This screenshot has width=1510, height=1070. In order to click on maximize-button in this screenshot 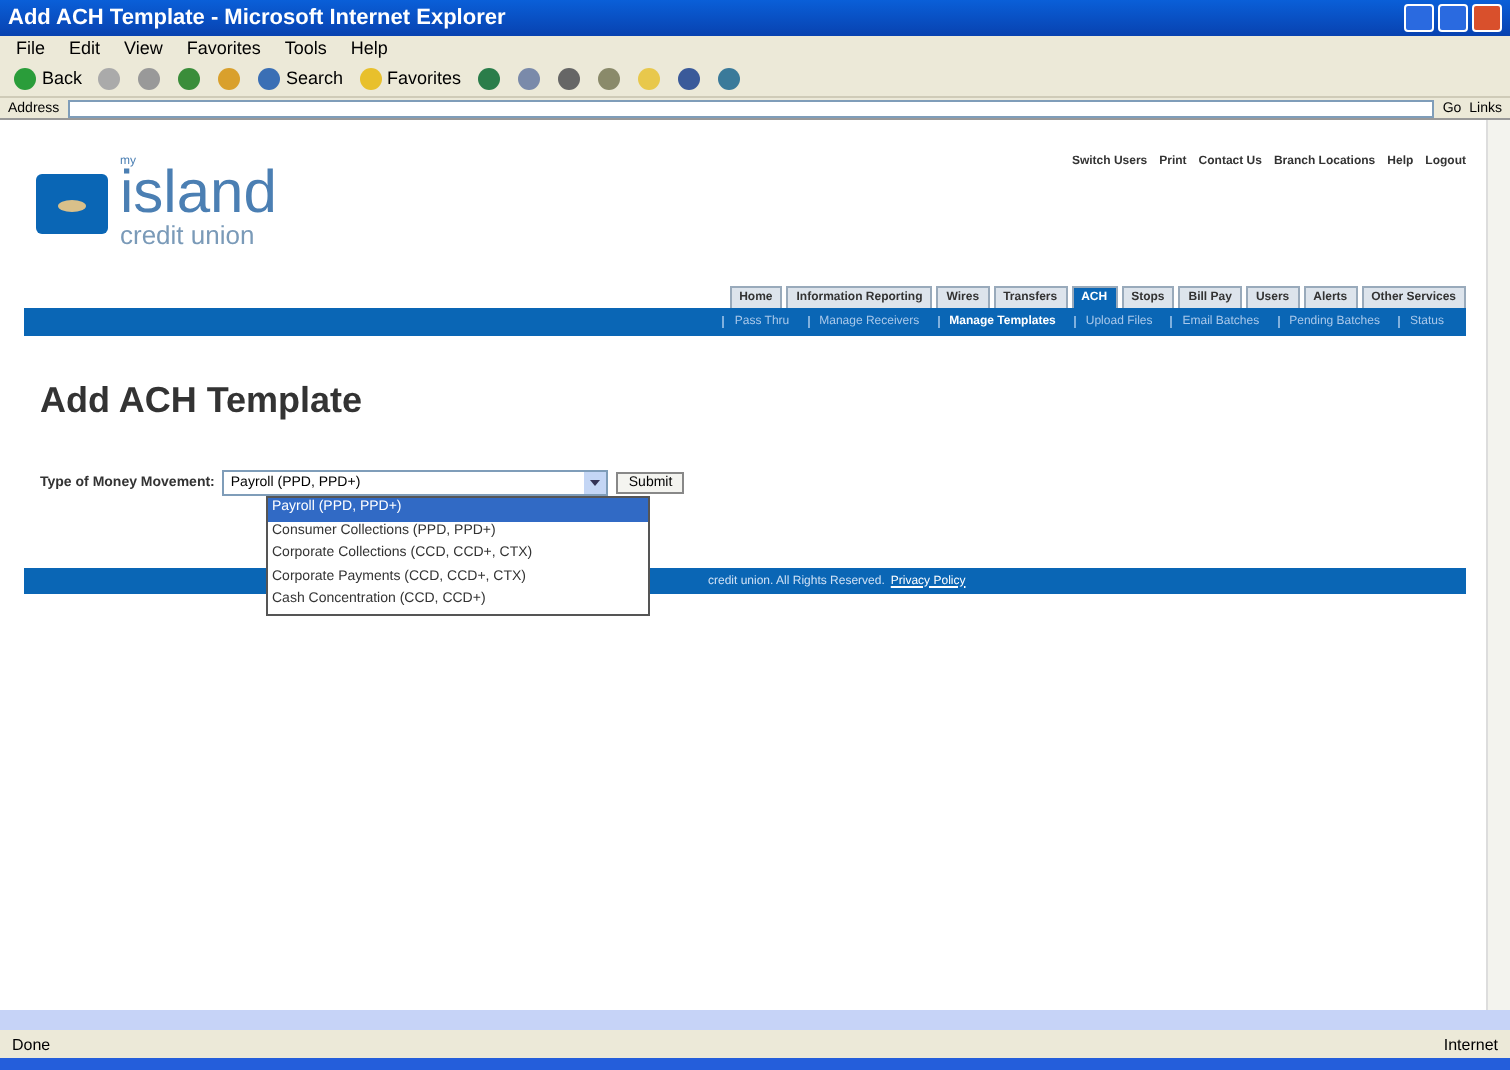, I will do `click(1453, 18)`.